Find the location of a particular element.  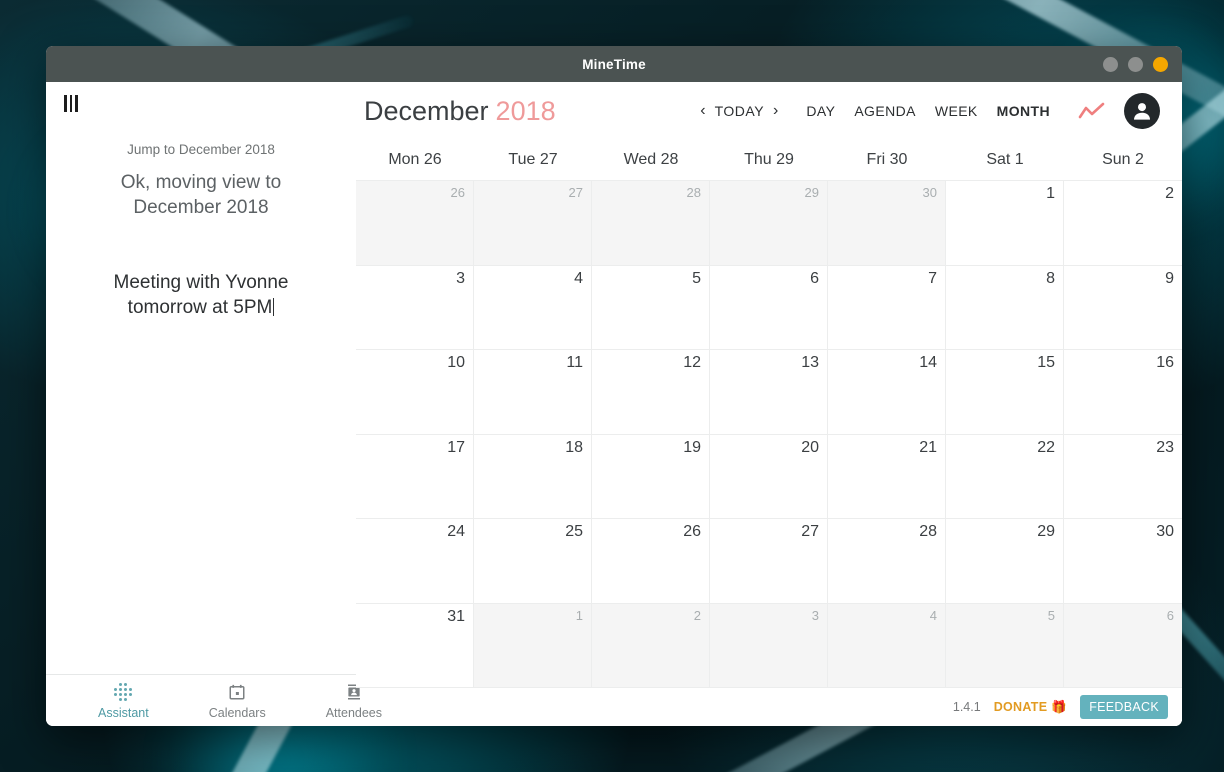

sidebar-header is located at coordinates (201, 103).